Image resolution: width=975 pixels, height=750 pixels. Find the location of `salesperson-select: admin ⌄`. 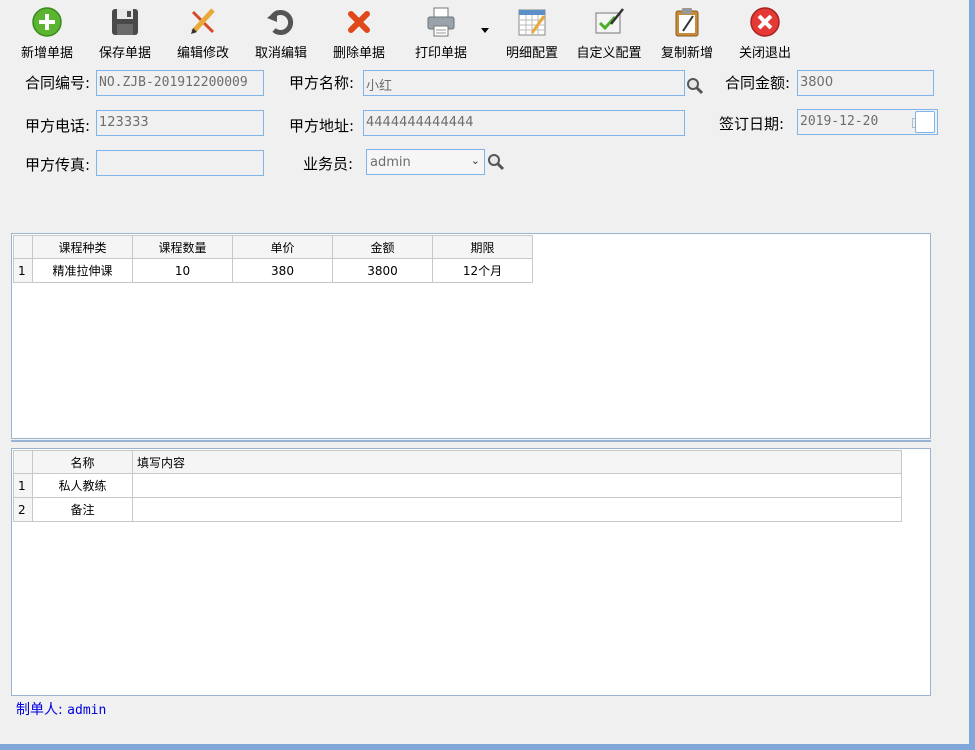

salesperson-select: admin ⌄ is located at coordinates (425, 162).